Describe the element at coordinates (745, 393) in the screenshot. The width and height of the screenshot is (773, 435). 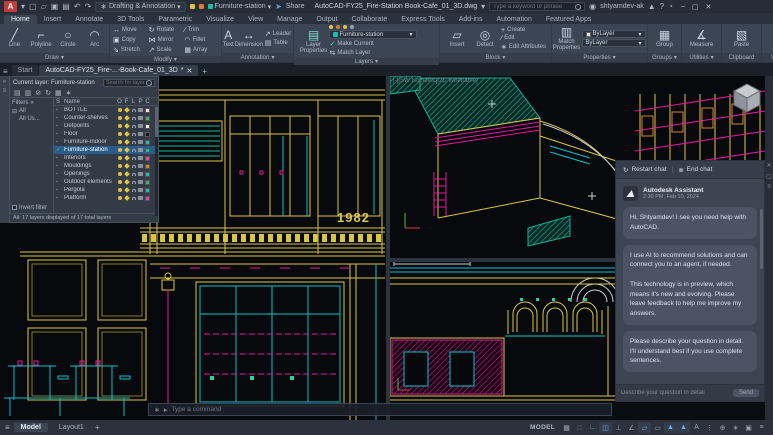
I see `send-button: Send` at that location.